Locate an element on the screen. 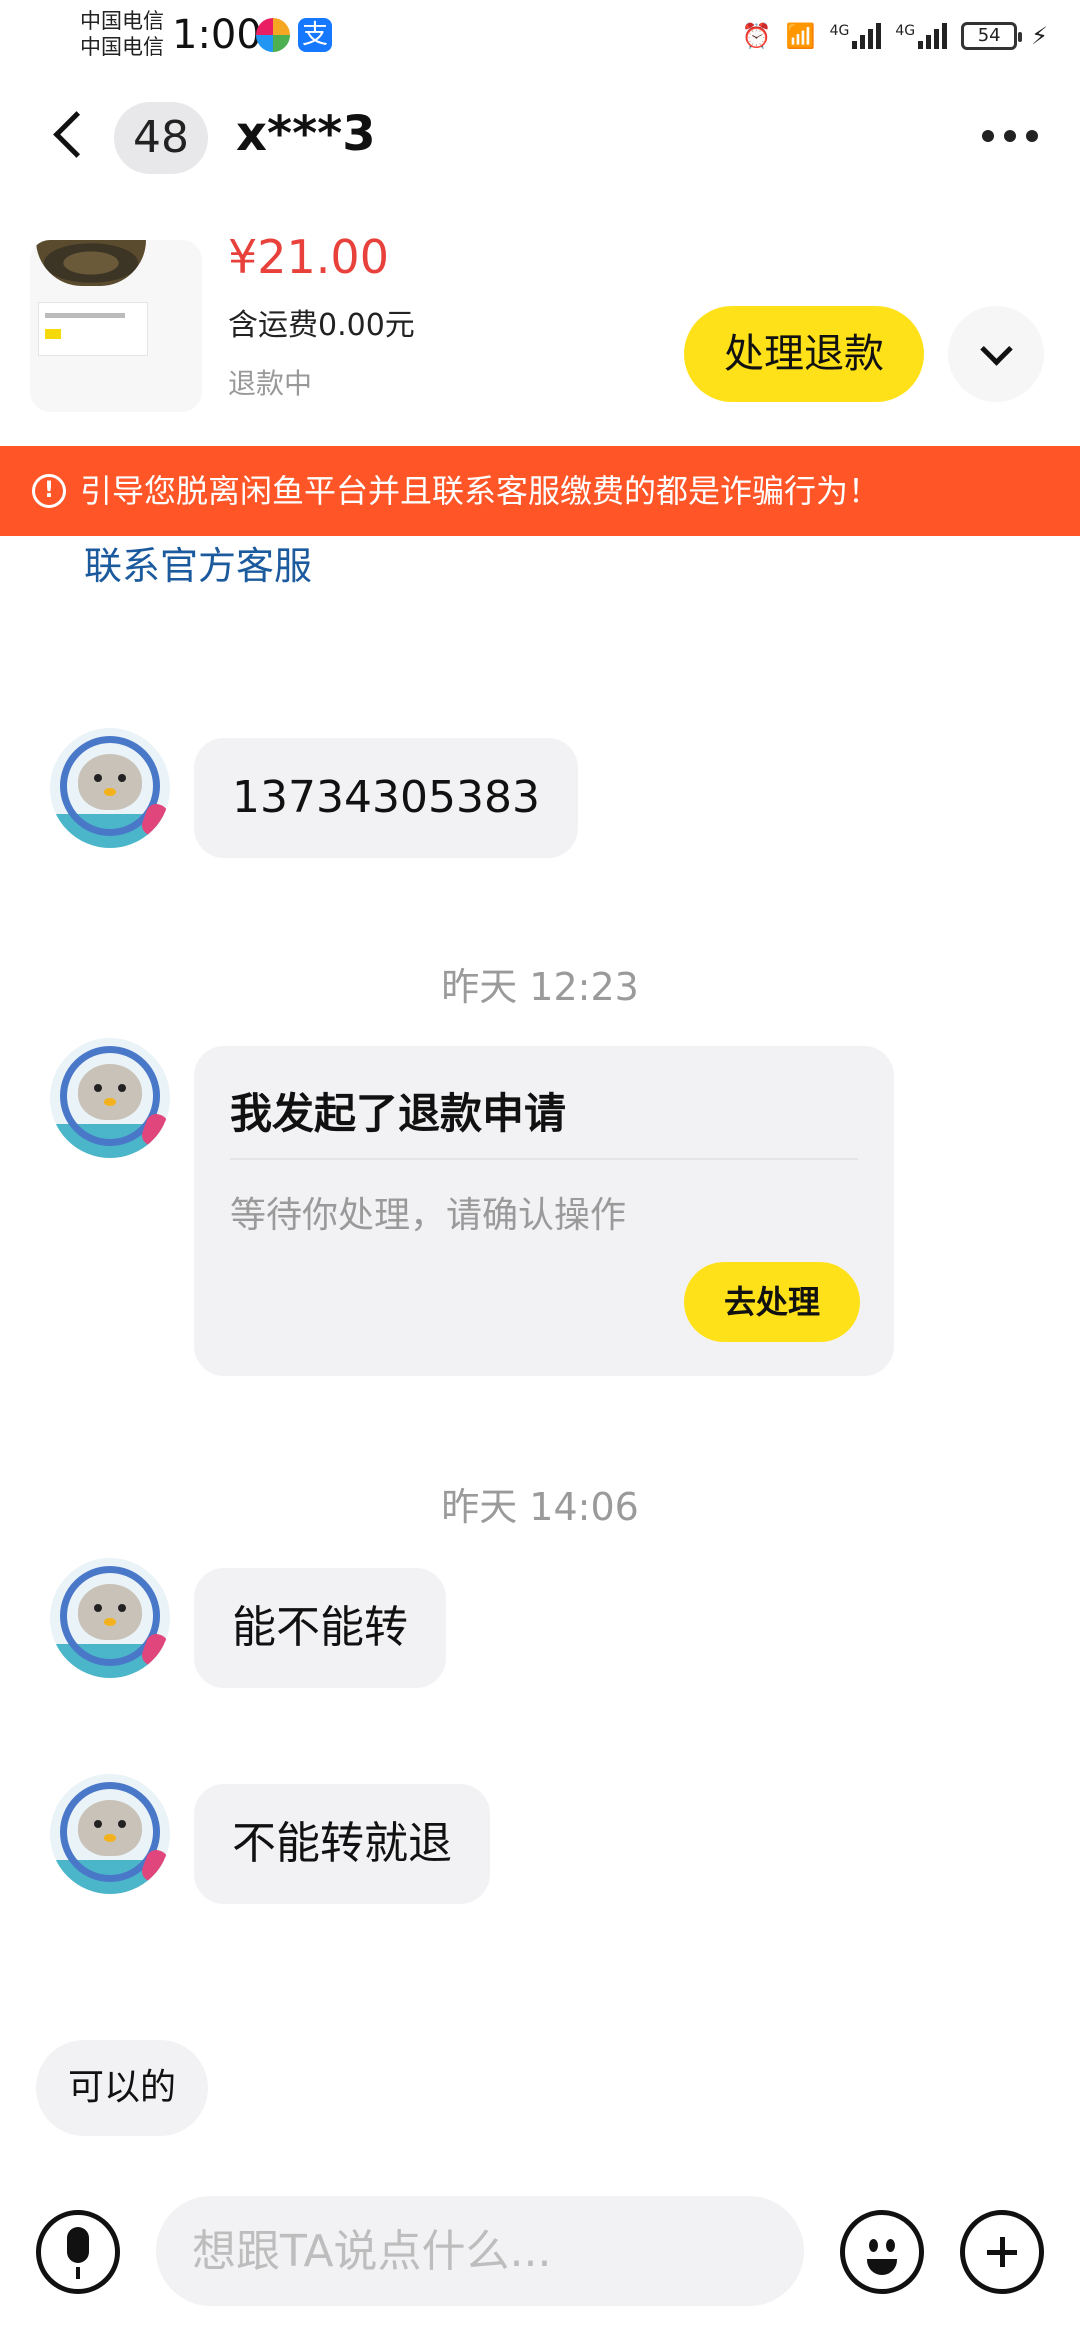  status-icons: ⏰ 📶 4G 4G 54 ⚡ is located at coordinates (895, 36).